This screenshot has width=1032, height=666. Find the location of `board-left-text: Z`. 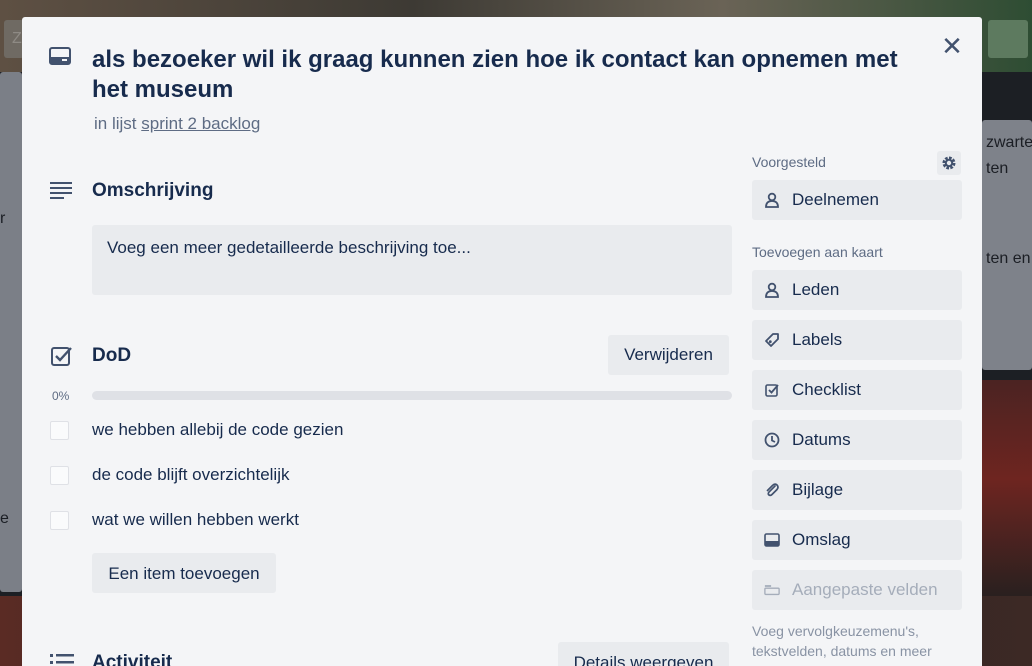

board-left-text: Z is located at coordinates (17, 38).